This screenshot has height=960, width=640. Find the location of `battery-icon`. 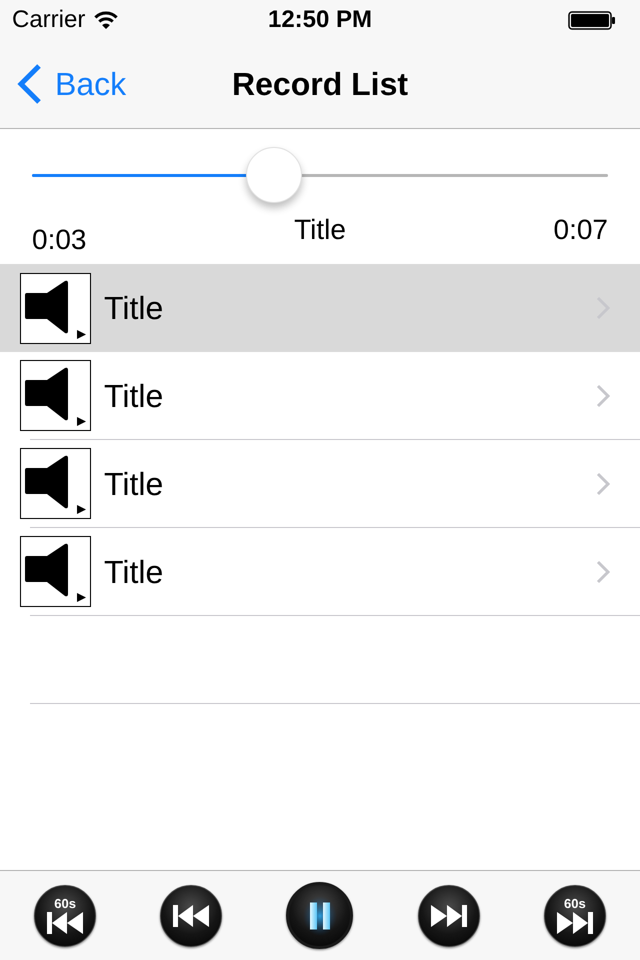

battery-icon is located at coordinates (592, 20).